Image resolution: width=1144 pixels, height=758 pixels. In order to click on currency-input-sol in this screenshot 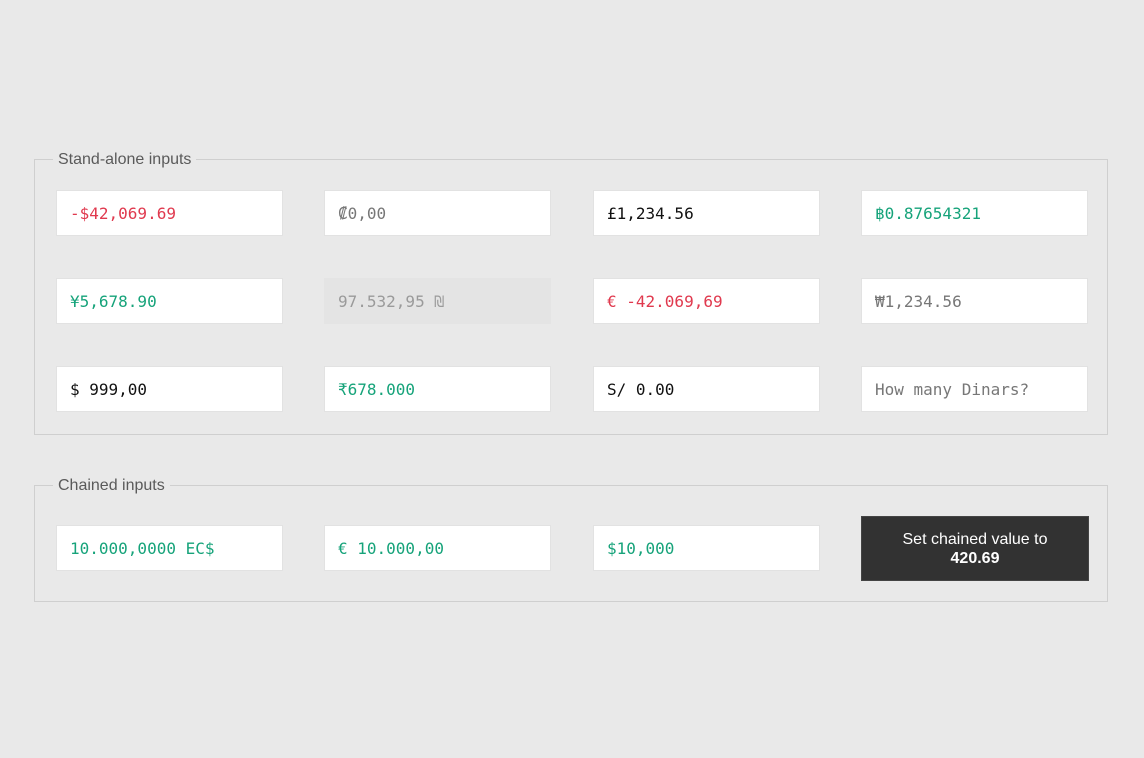, I will do `click(706, 389)`.